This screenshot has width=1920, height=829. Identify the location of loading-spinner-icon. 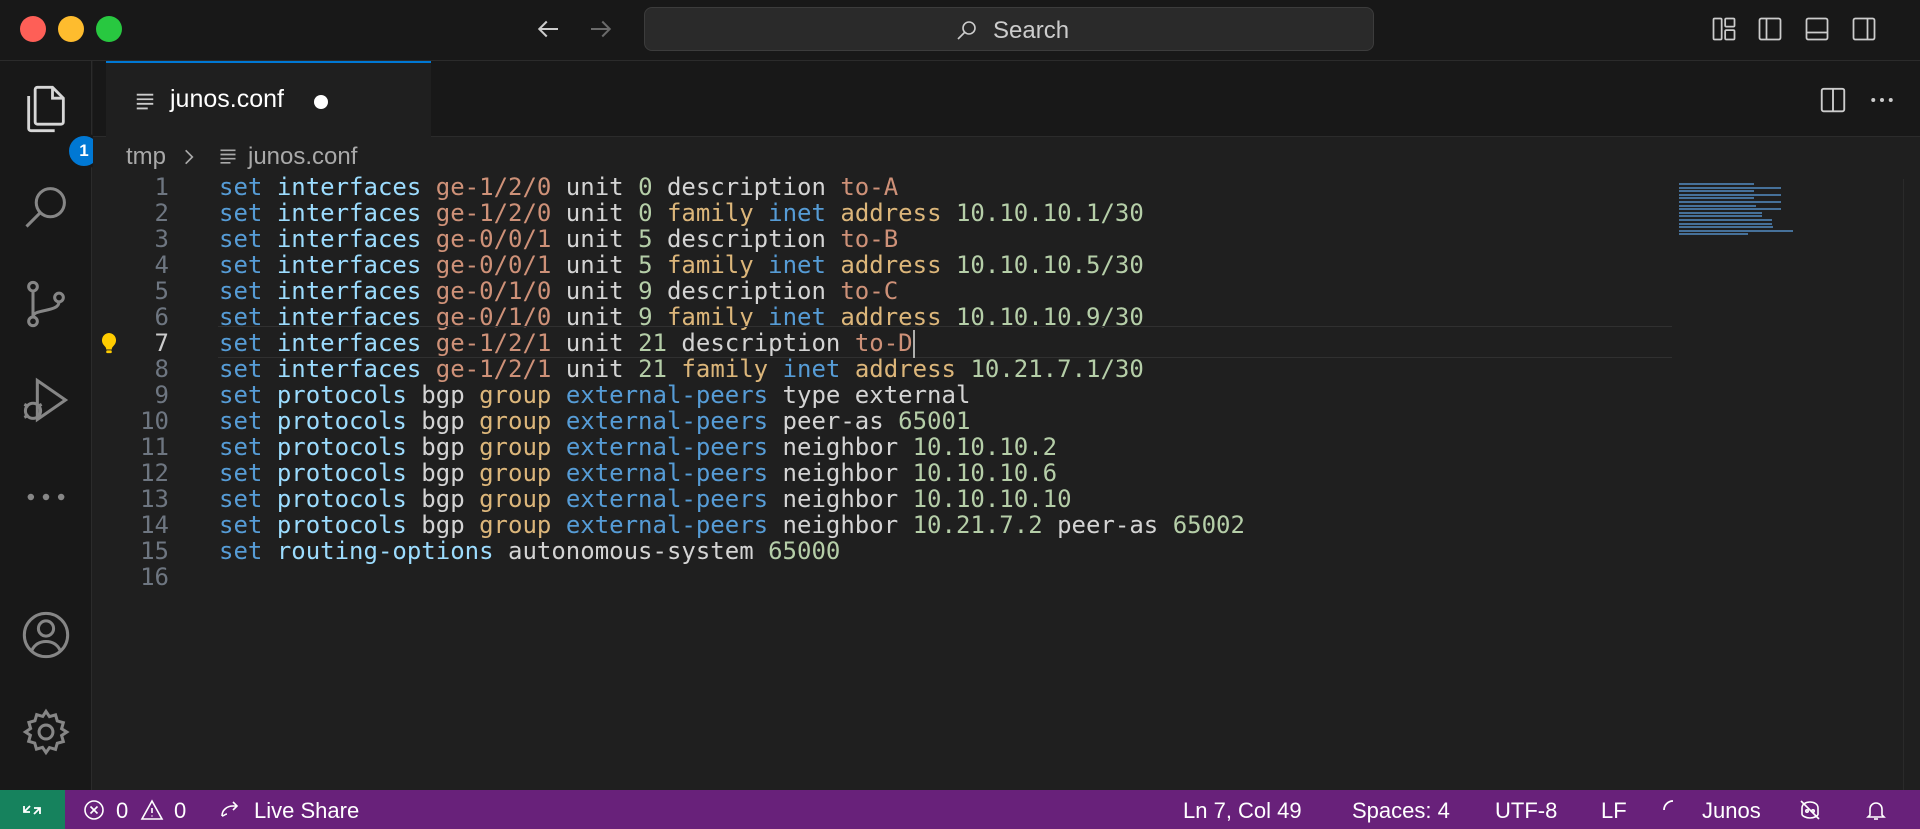
(1673, 810).